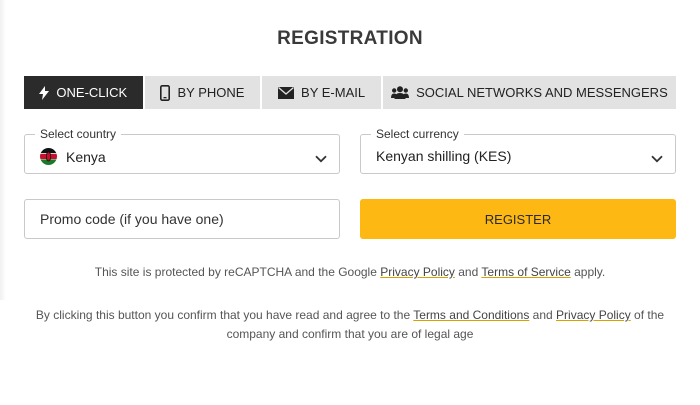 The image size is (700, 405). I want to click on recaptcha-and: and, so click(468, 272).